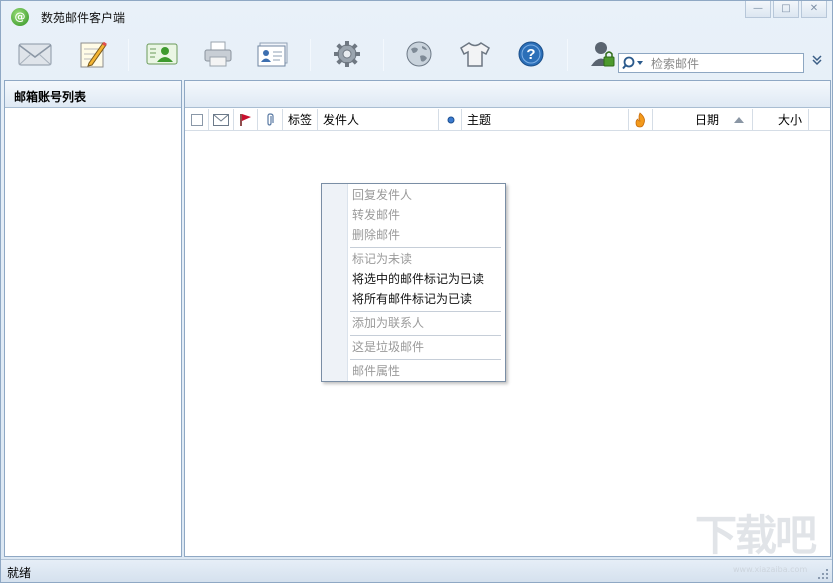 The width and height of the screenshot is (833, 583). I want to click on fire-icon, so click(640, 120).